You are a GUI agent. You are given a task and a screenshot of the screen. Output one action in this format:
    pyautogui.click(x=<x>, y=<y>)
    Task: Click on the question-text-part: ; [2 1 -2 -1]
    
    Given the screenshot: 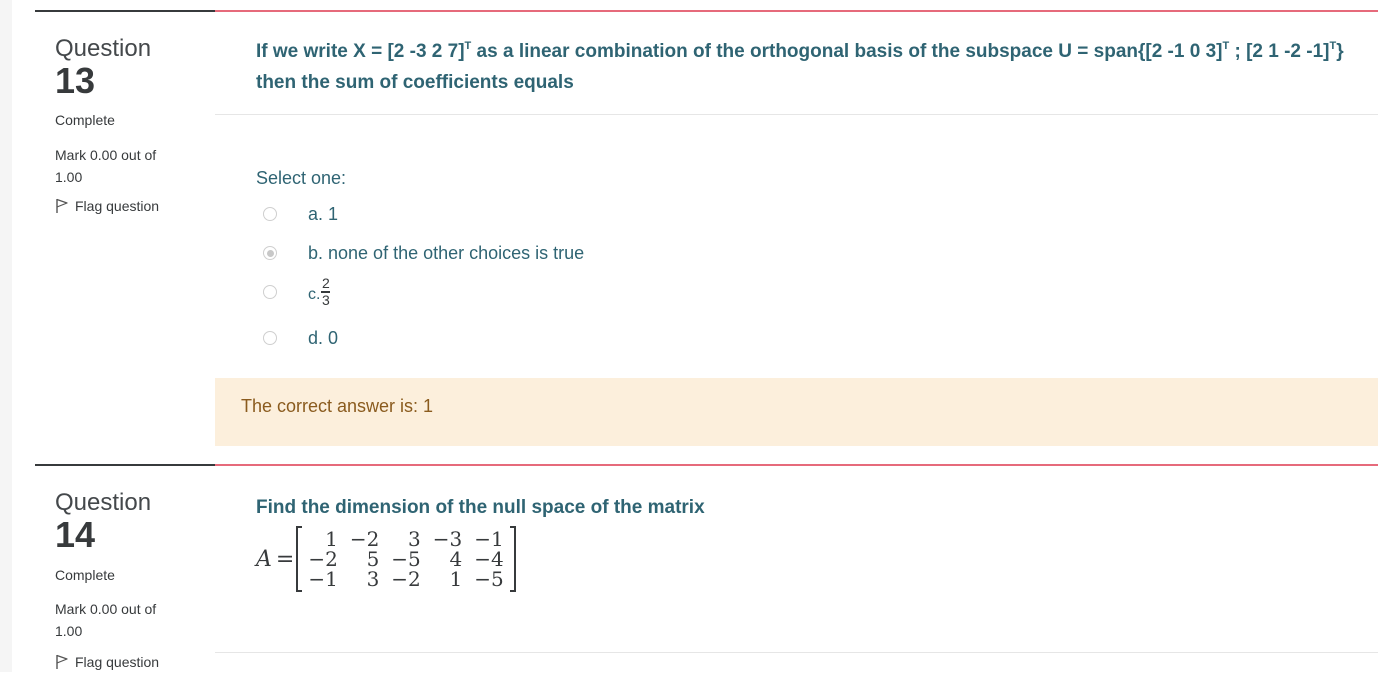 What is the action you would take?
    pyautogui.click(x=1279, y=51)
    